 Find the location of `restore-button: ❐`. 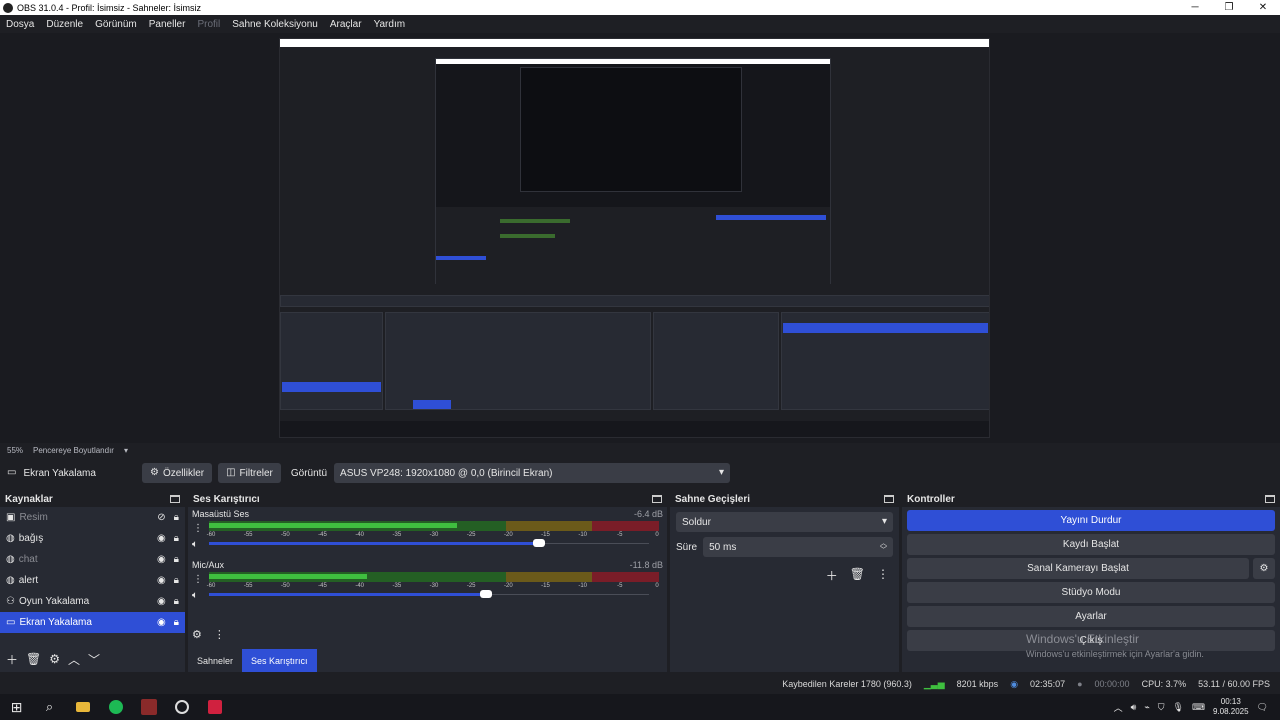

restore-button: ❐ is located at coordinates (1229, 7).